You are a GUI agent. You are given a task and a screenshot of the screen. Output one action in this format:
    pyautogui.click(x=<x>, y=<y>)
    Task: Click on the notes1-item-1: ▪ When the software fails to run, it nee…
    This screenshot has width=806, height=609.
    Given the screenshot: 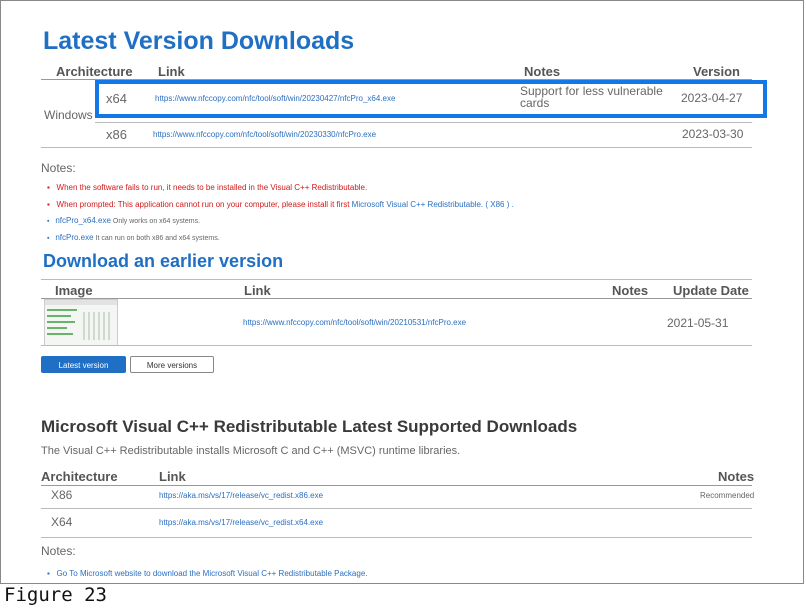 What is the action you would take?
    pyautogui.click(x=207, y=187)
    